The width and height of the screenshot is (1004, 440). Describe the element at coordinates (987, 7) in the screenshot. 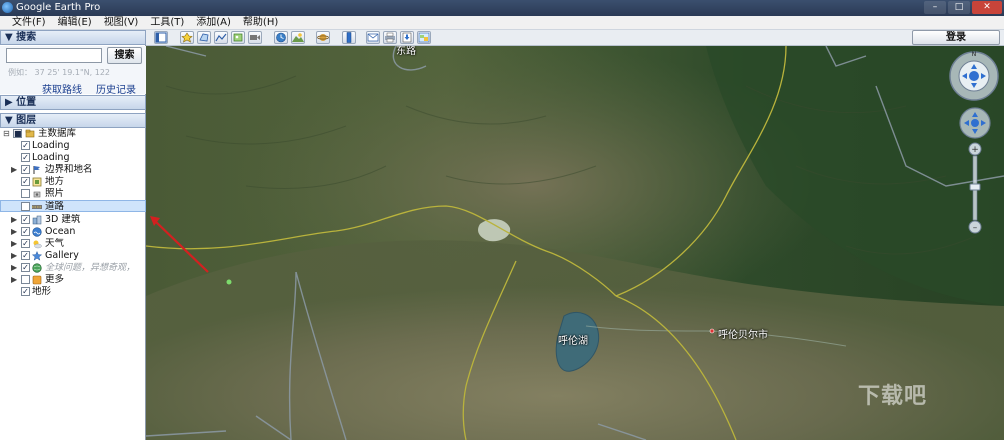

I see `close-button: ✕` at that location.